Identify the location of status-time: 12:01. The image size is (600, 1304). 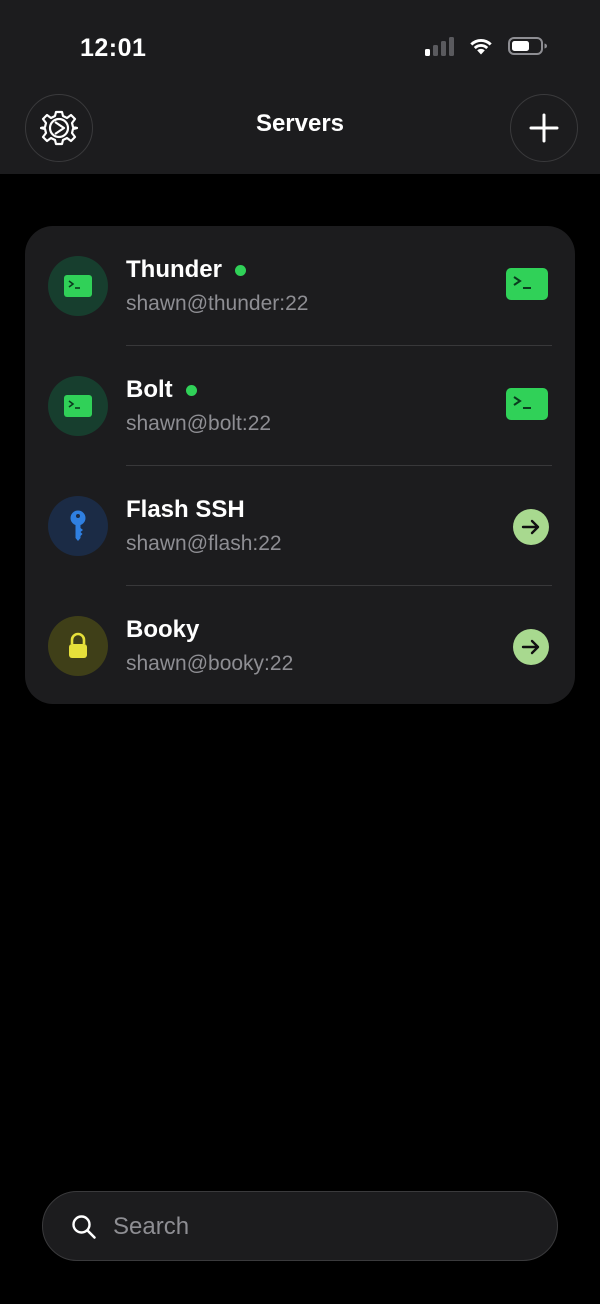
(113, 48).